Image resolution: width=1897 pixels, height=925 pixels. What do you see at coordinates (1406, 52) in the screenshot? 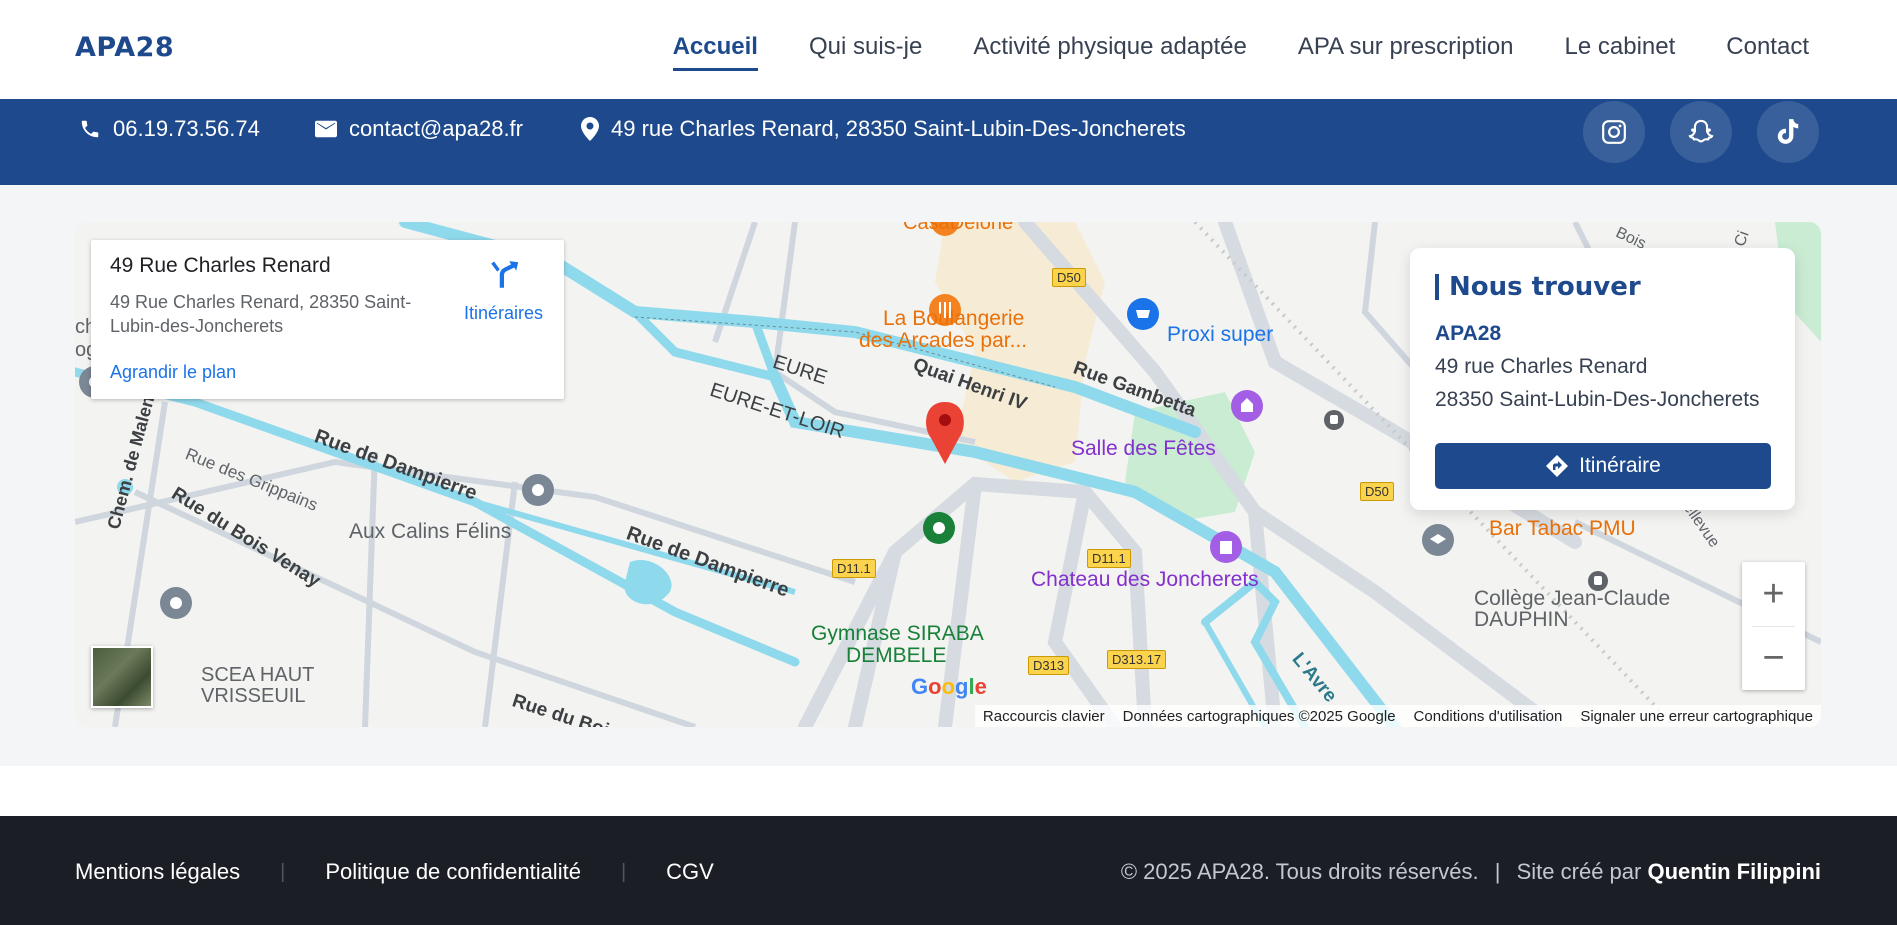
I see `nav-item-apa-sur-prescription: APA sur prescription` at bounding box center [1406, 52].